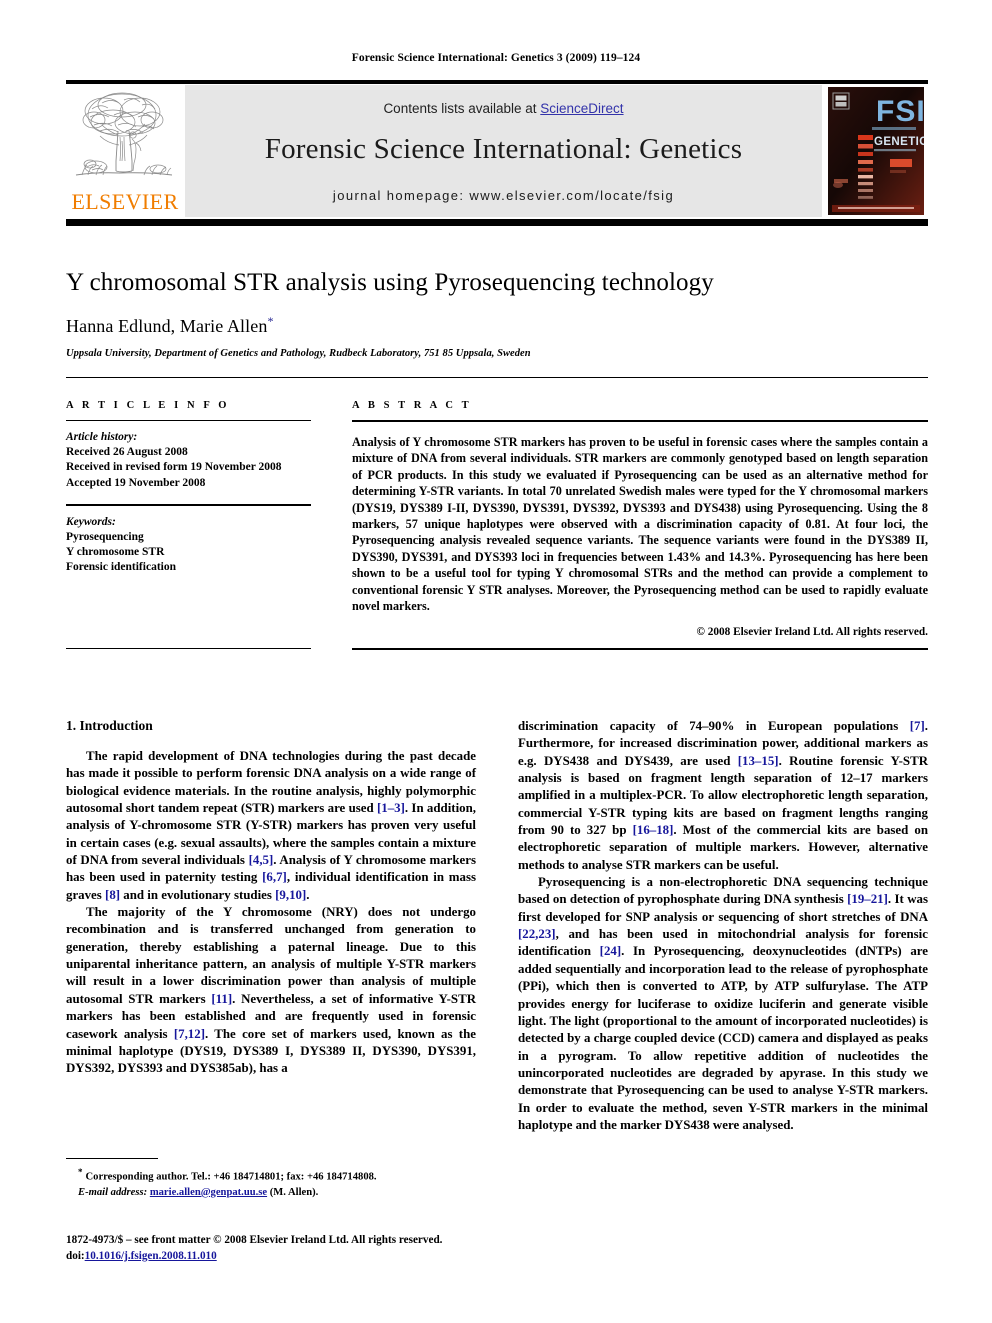 Image resolution: width=992 pixels, height=1323 pixels. I want to click on citation-reference: [11], so click(221, 999).